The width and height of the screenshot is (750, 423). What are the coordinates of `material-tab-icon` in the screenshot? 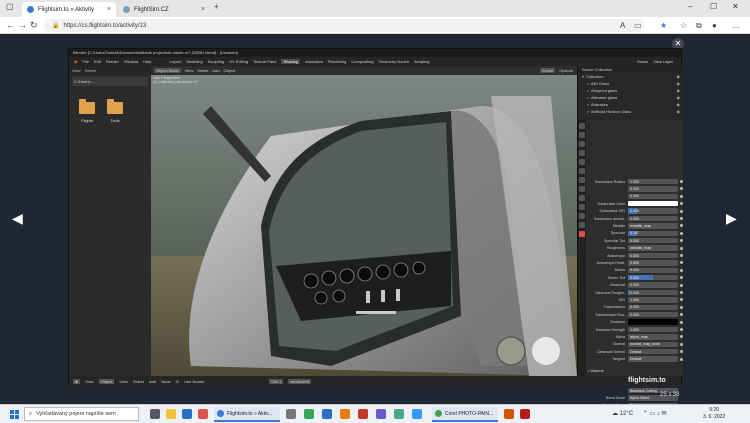 It's located at (582, 234).